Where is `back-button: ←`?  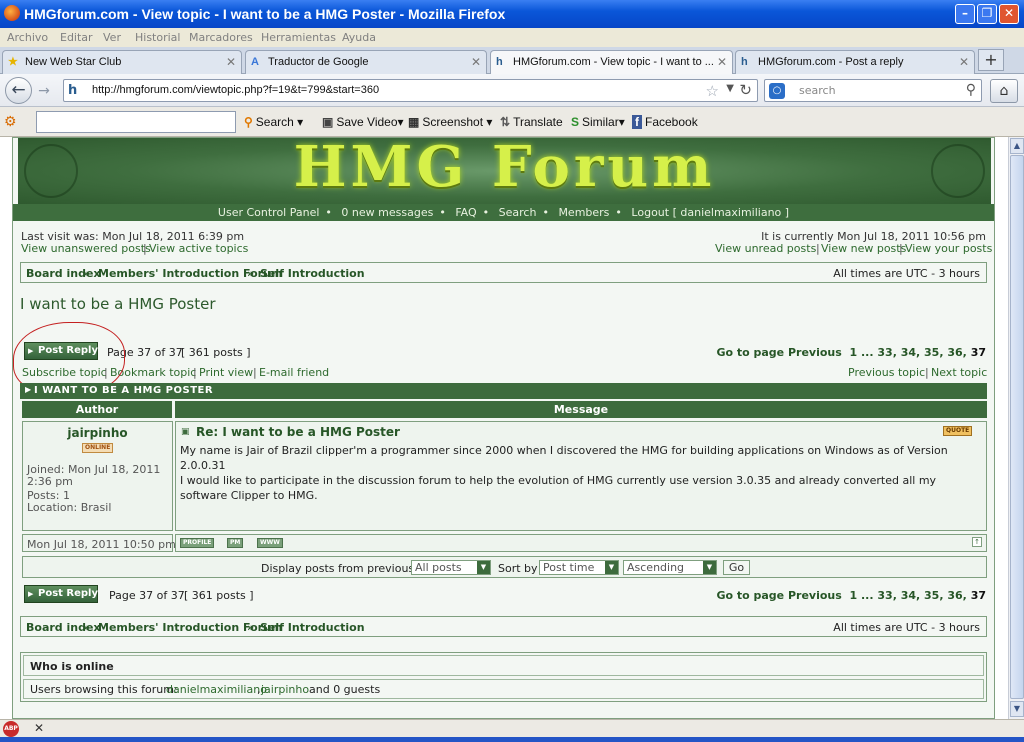 back-button: ← is located at coordinates (18, 90).